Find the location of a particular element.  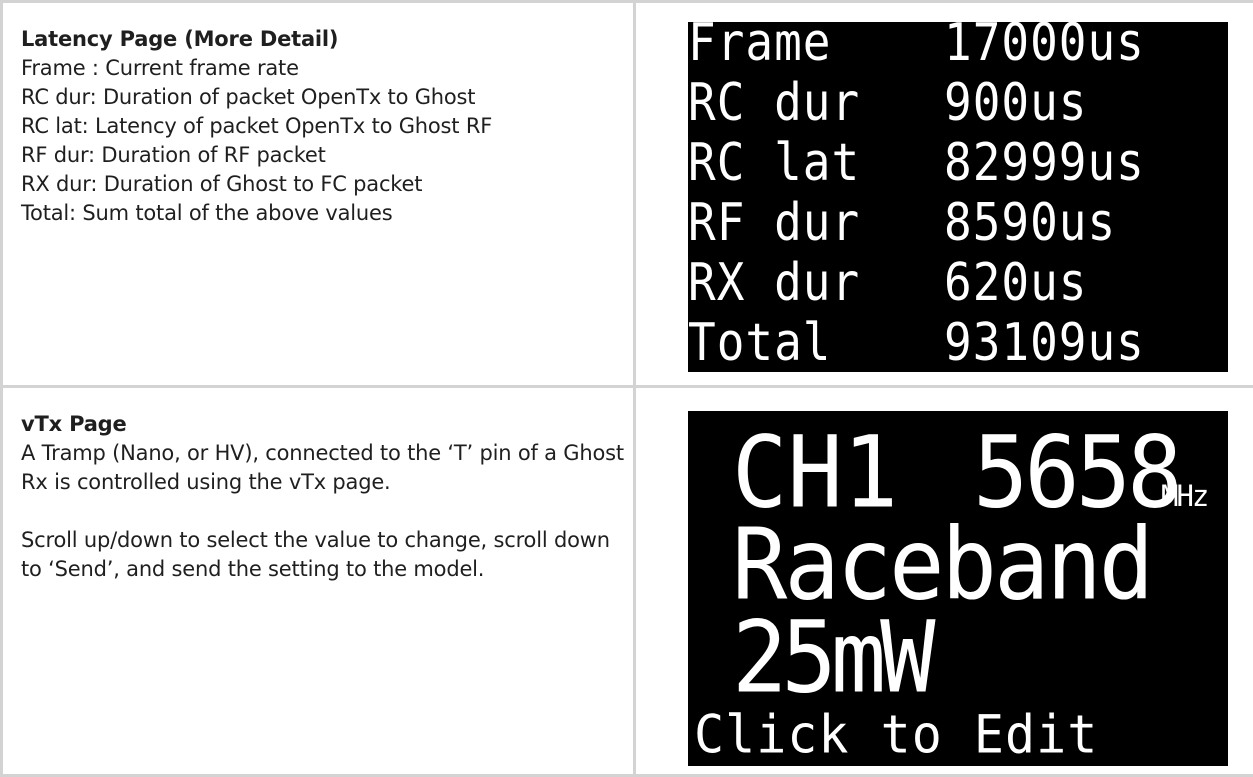

latency-row-rx-dur: RX dur 620us is located at coordinates (958, 279).